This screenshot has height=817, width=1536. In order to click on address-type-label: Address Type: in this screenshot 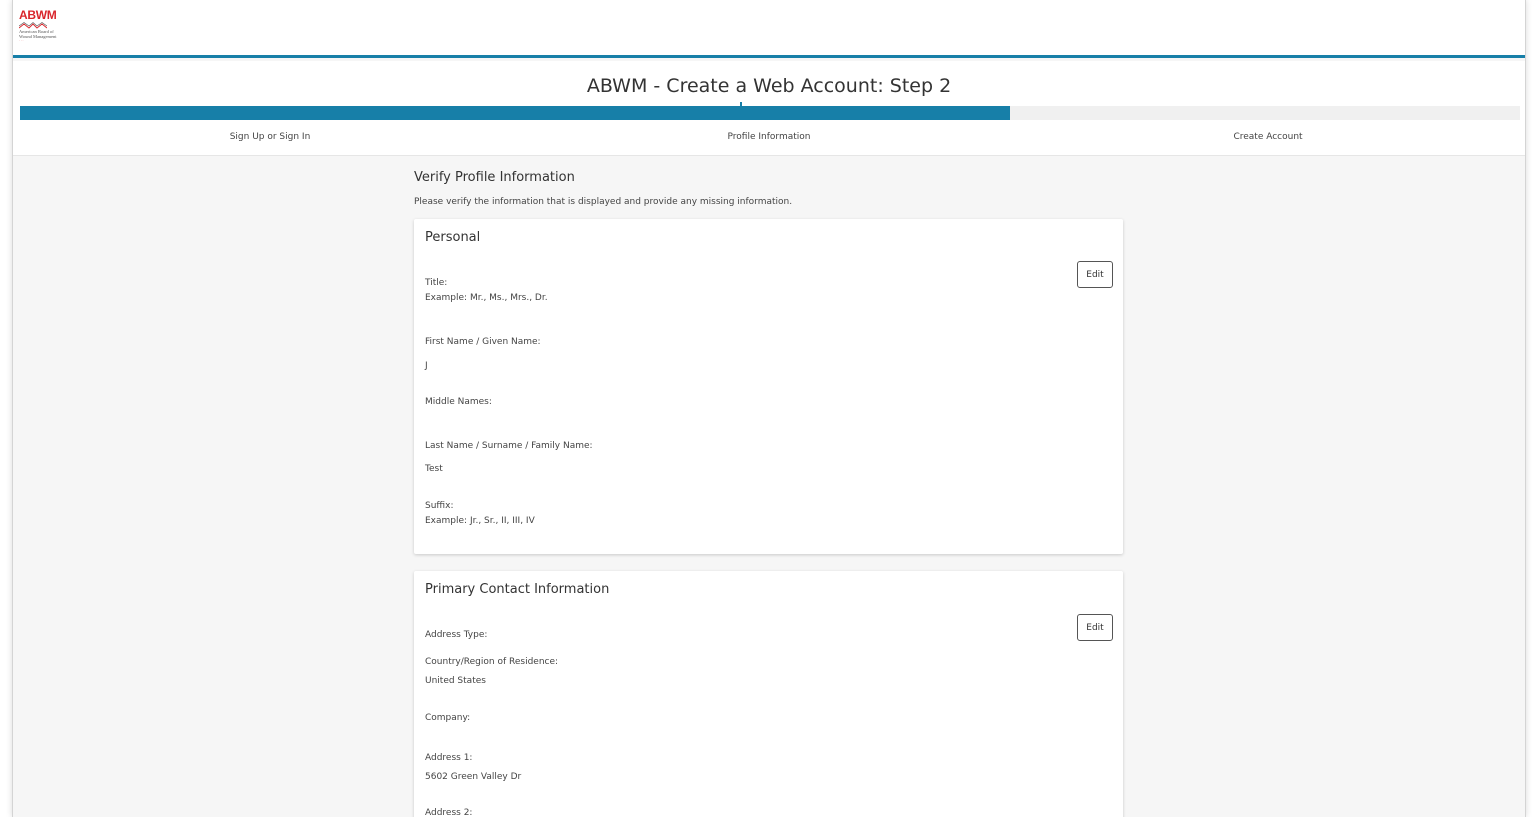, I will do `click(456, 635)`.